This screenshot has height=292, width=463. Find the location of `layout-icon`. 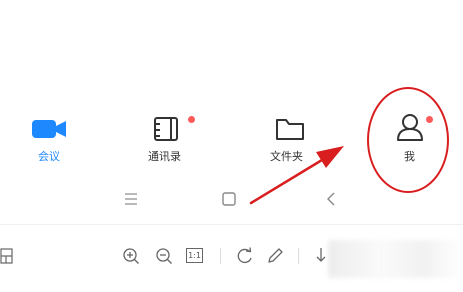

layout-icon is located at coordinates (7, 256).